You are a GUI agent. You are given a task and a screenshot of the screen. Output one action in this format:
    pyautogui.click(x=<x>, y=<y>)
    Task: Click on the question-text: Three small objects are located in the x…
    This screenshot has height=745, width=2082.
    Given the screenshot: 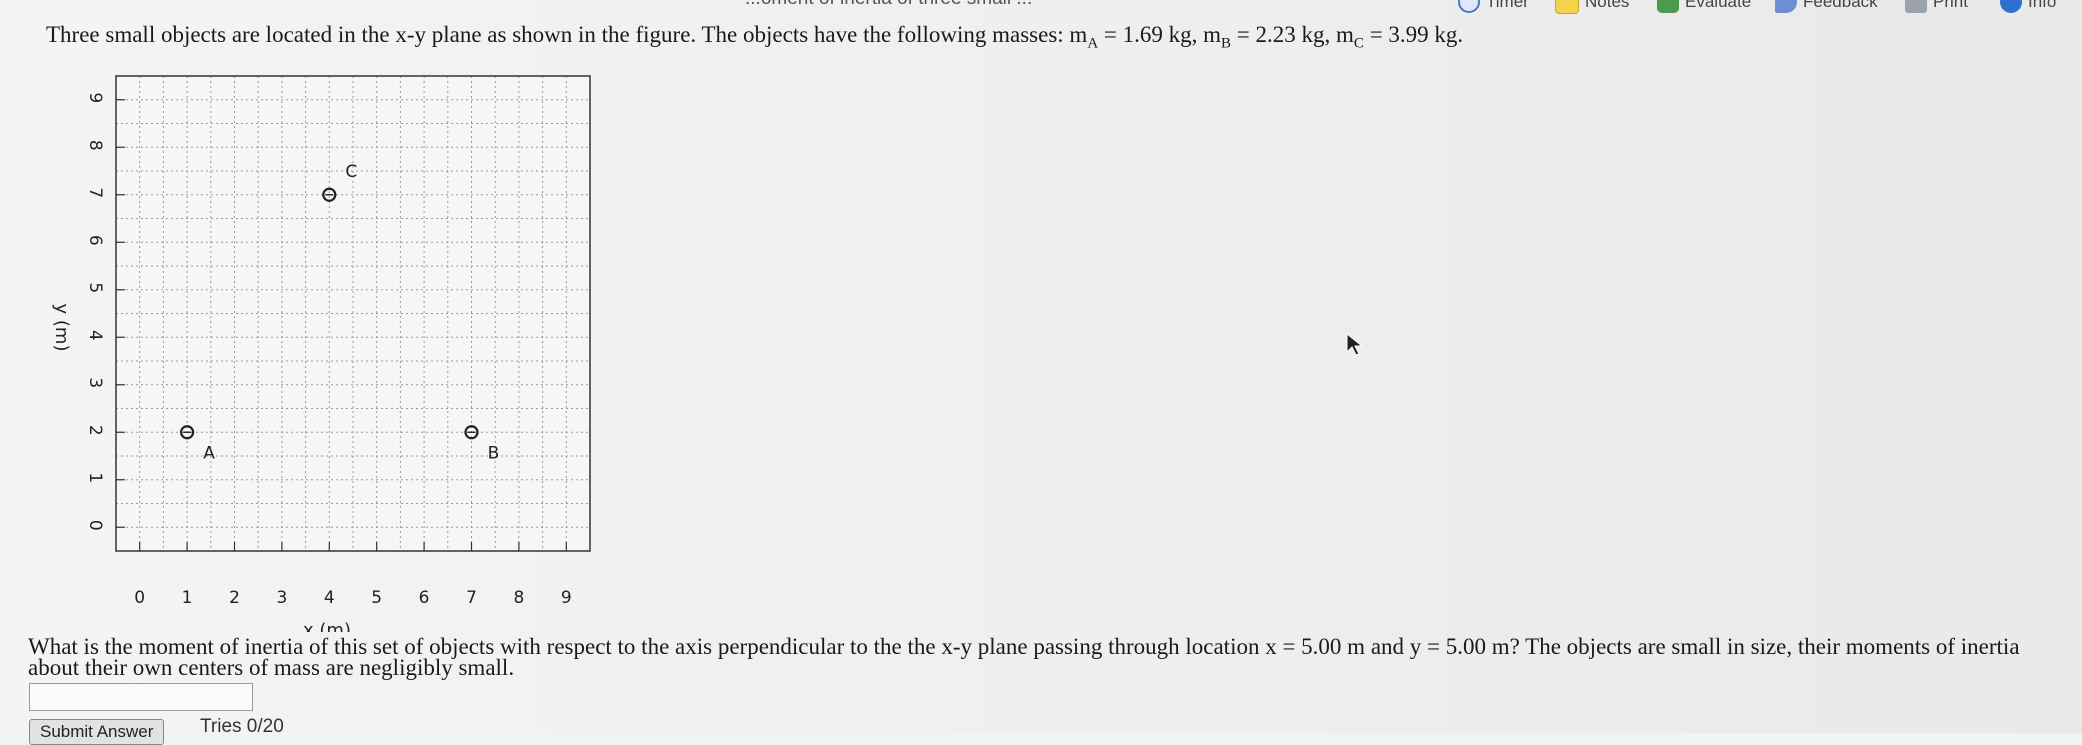 What is the action you would take?
    pyautogui.click(x=754, y=37)
    